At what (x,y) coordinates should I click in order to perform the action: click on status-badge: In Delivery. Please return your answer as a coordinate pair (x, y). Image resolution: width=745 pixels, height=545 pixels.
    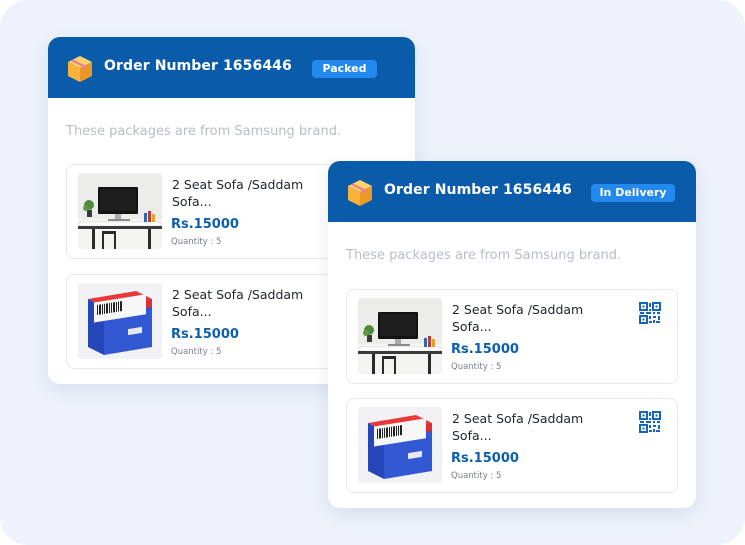
    Looking at the image, I should click on (633, 193).